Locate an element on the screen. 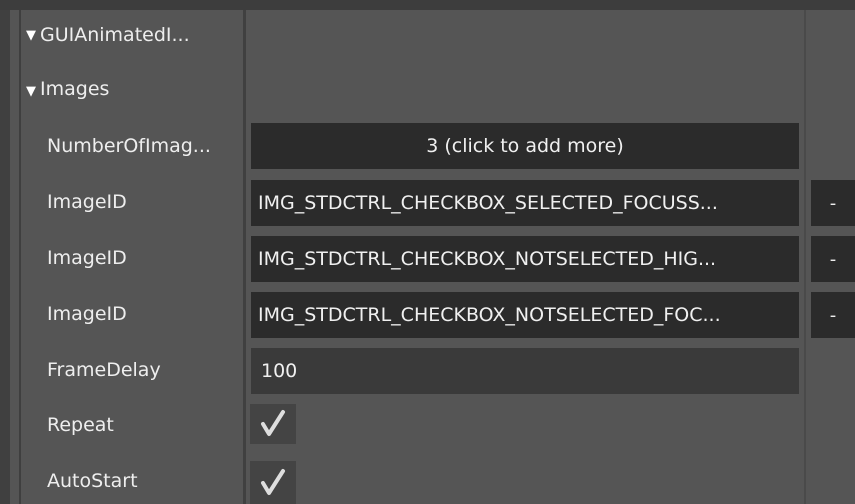 Image resolution: width=855 pixels, height=504 pixels. autostart-label: AutoStart is located at coordinates (92, 481).